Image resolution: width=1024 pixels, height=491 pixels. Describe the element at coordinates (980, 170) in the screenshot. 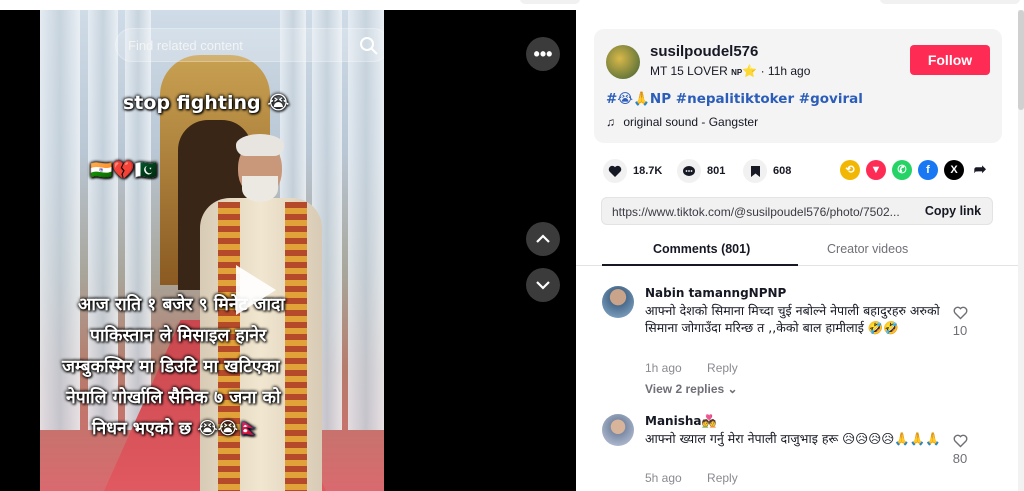

I see `share-arrow-icon: ➦` at that location.